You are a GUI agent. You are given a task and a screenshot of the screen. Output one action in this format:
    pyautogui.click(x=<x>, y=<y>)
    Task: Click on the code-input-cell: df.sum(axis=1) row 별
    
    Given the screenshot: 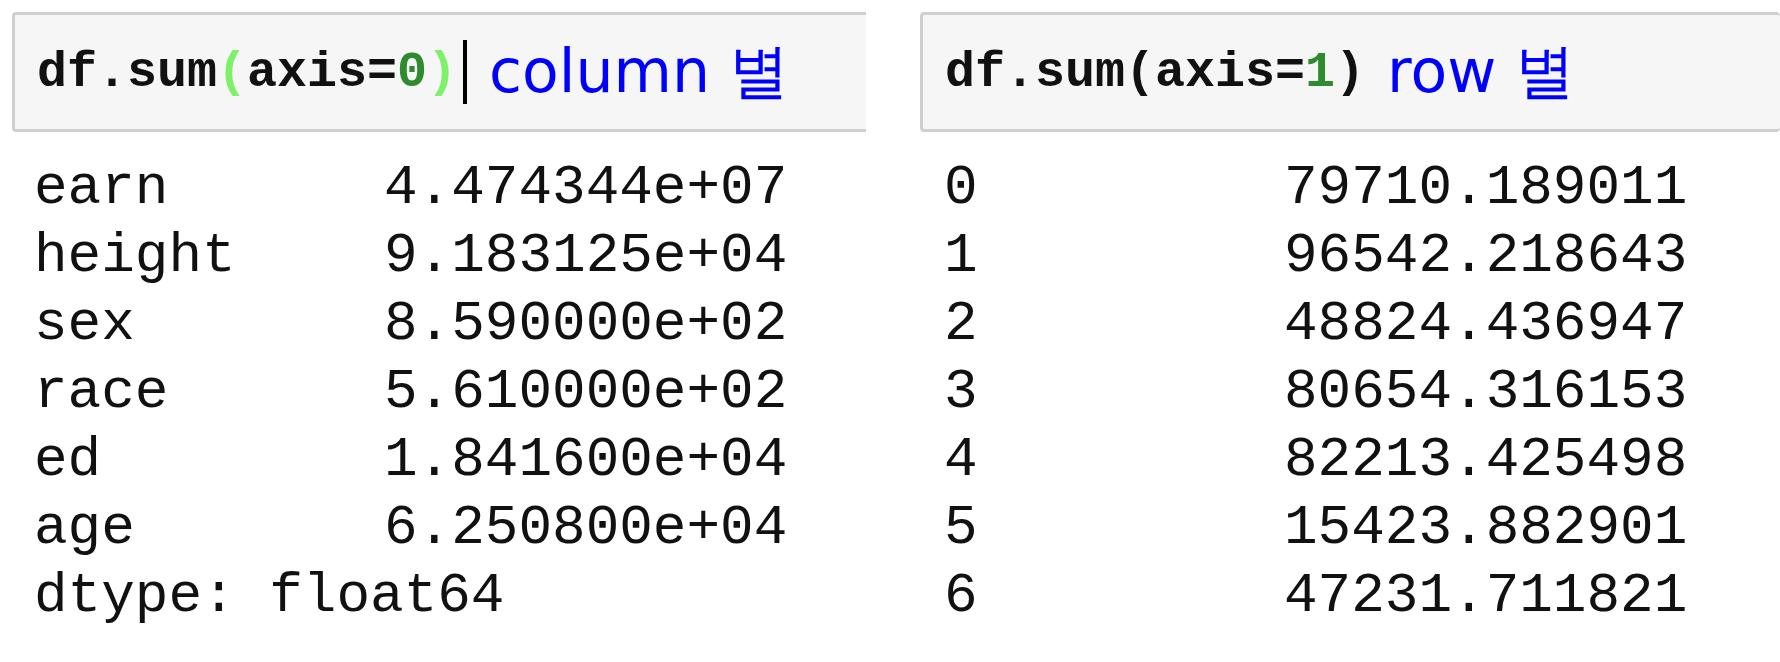 What is the action you would take?
    pyautogui.click(x=1350, y=72)
    